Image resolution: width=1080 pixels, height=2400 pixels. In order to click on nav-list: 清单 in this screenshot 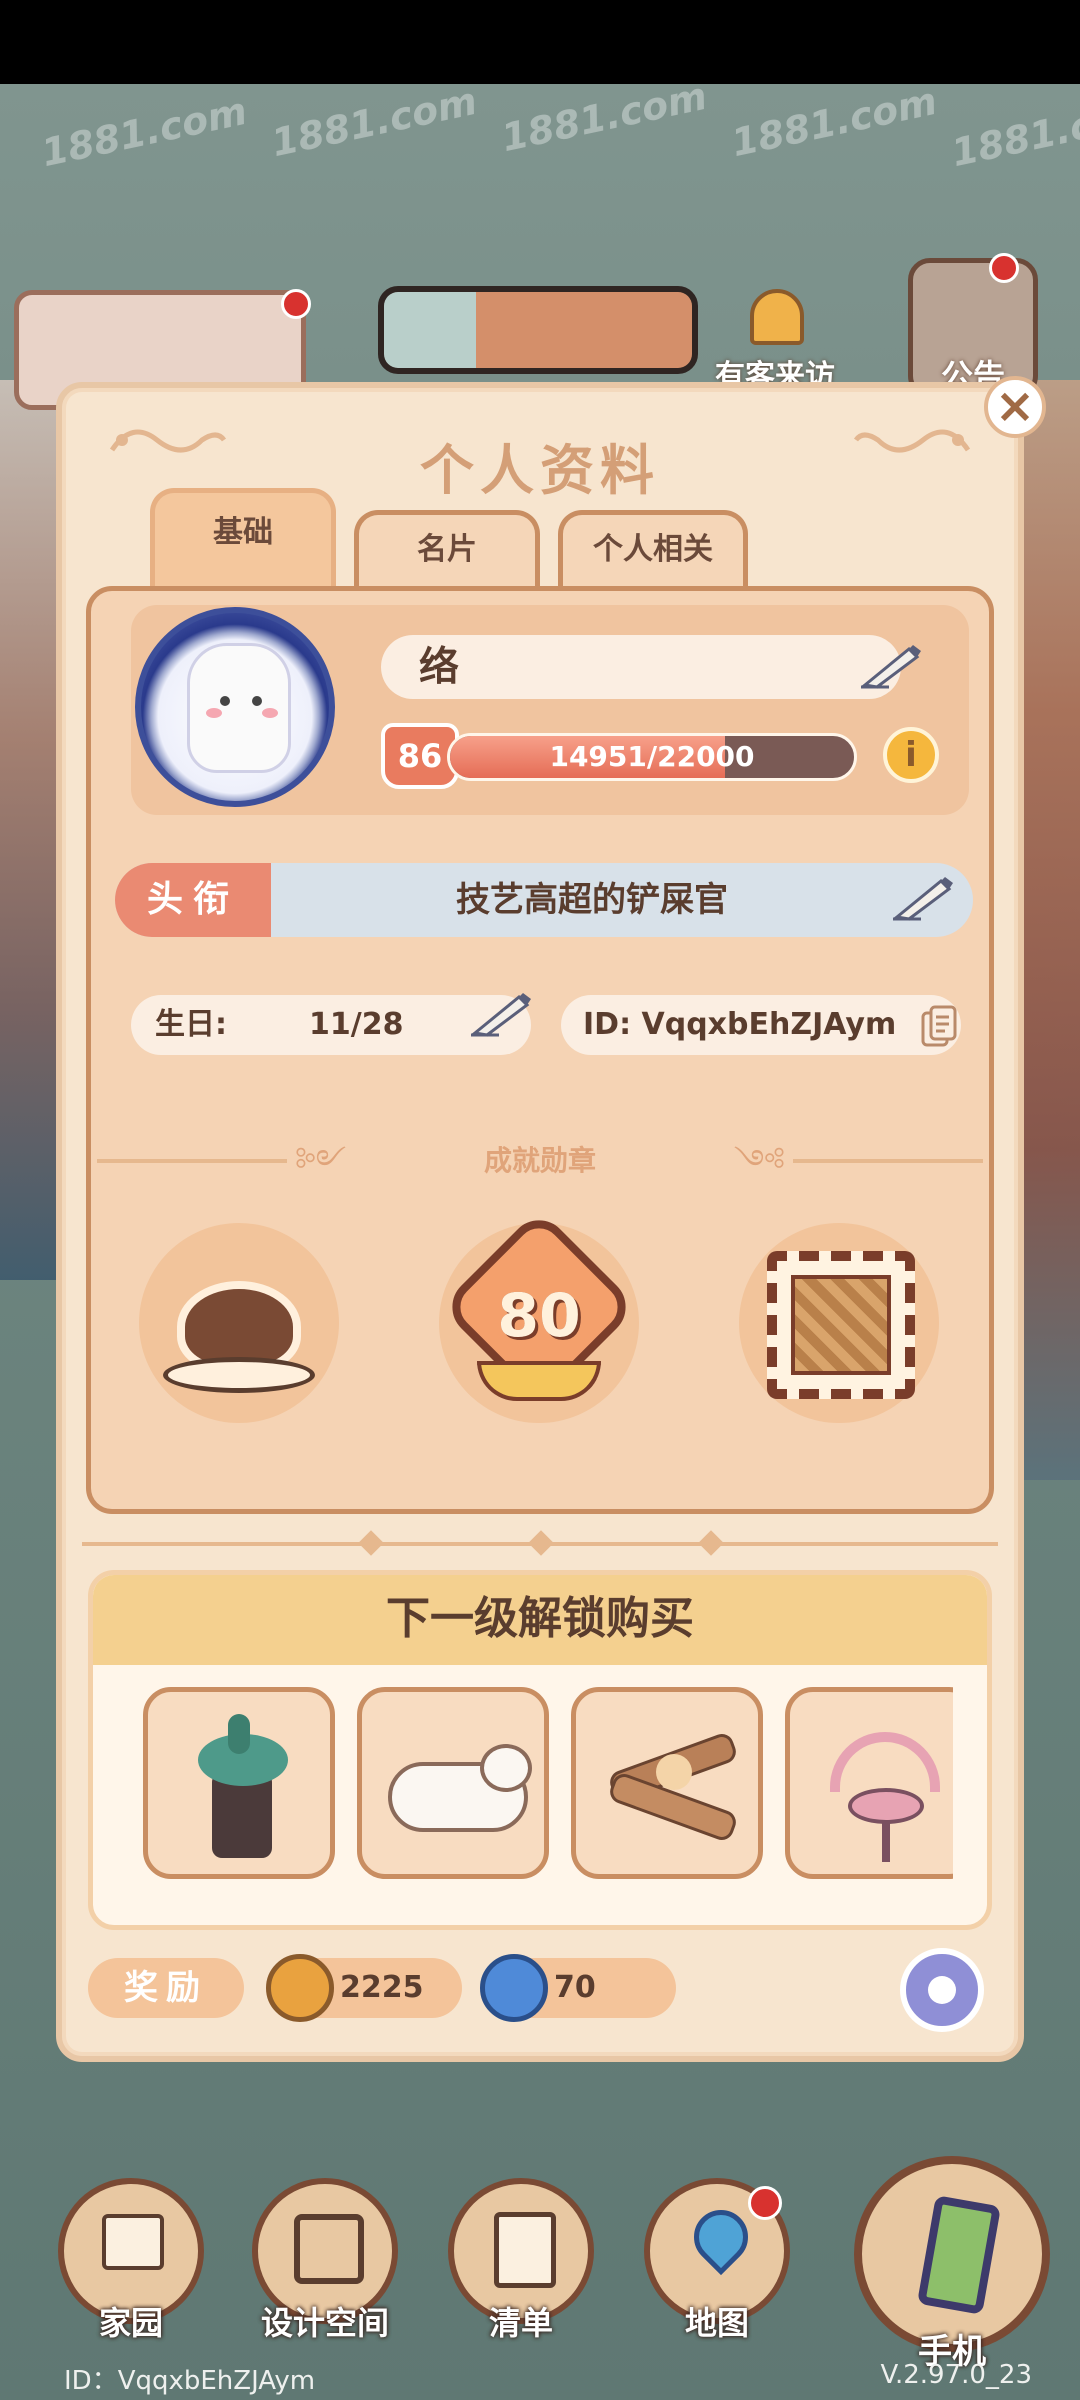, I will do `click(521, 2260)`.